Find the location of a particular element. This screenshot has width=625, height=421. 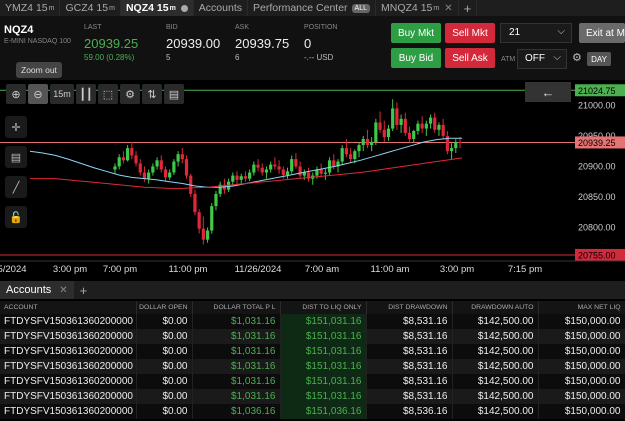

col-dollar-open: DOLLAR OPEN is located at coordinates (164, 307).